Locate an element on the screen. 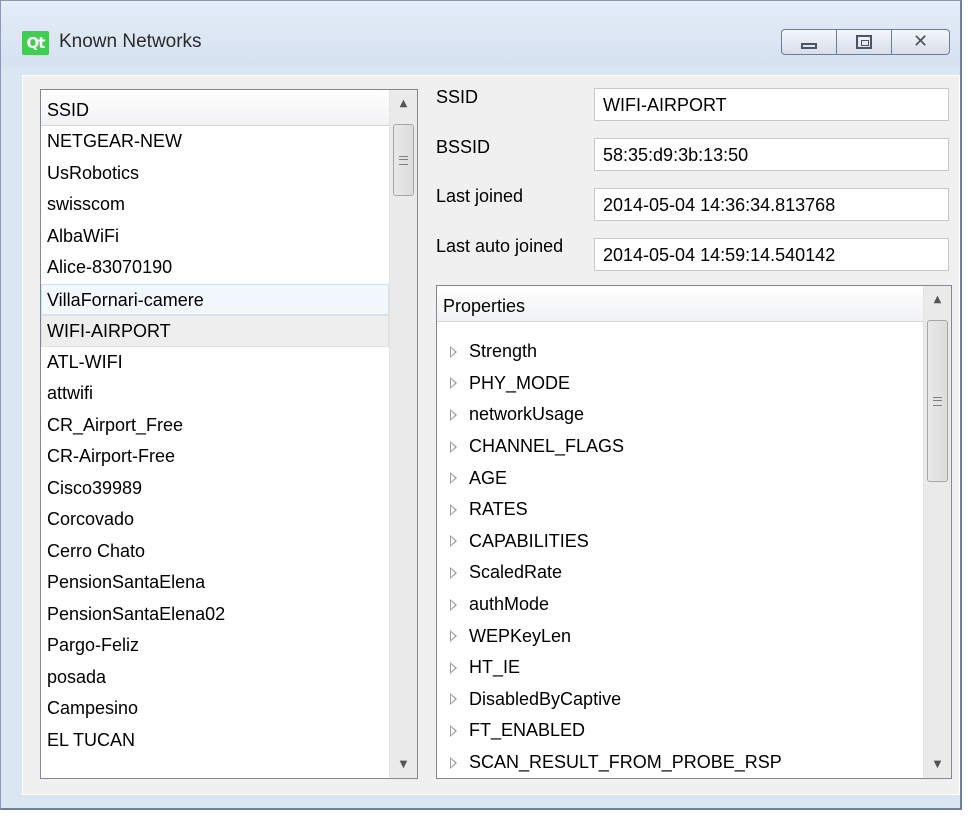 The height and width of the screenshot is (816, 969). qt-logo-icon: Qt is located at coordinates (35, 43).